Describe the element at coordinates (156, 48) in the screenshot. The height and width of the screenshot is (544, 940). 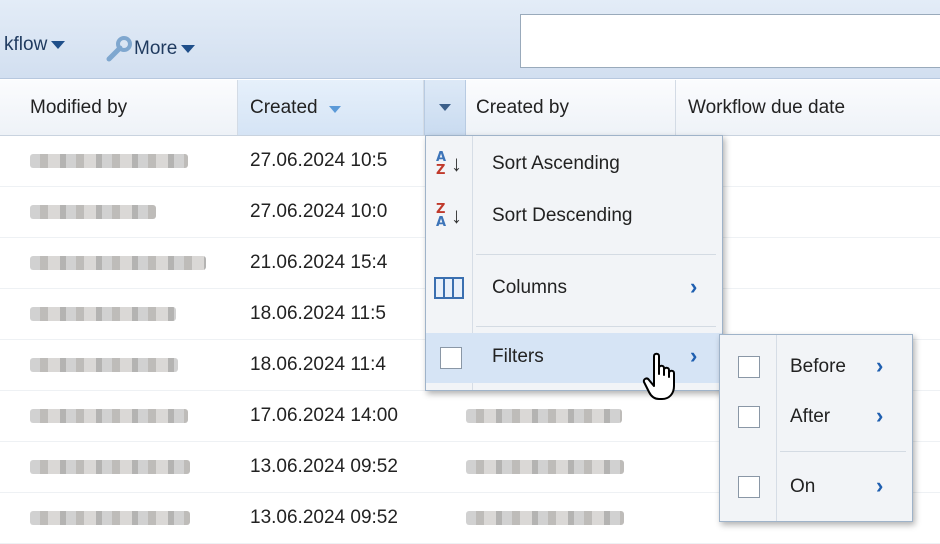
I see `more-menu-label: More` at that location.